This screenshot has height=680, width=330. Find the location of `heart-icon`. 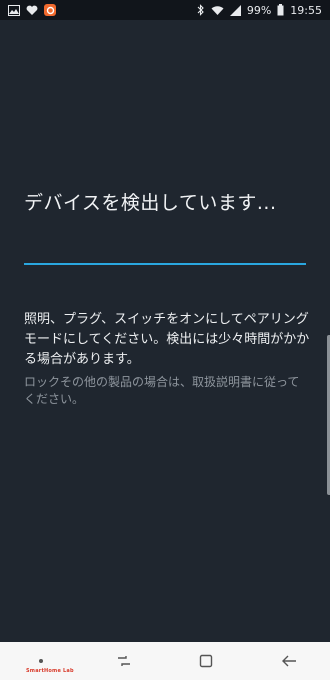

heart-icon is located at coordinates (32, 10).